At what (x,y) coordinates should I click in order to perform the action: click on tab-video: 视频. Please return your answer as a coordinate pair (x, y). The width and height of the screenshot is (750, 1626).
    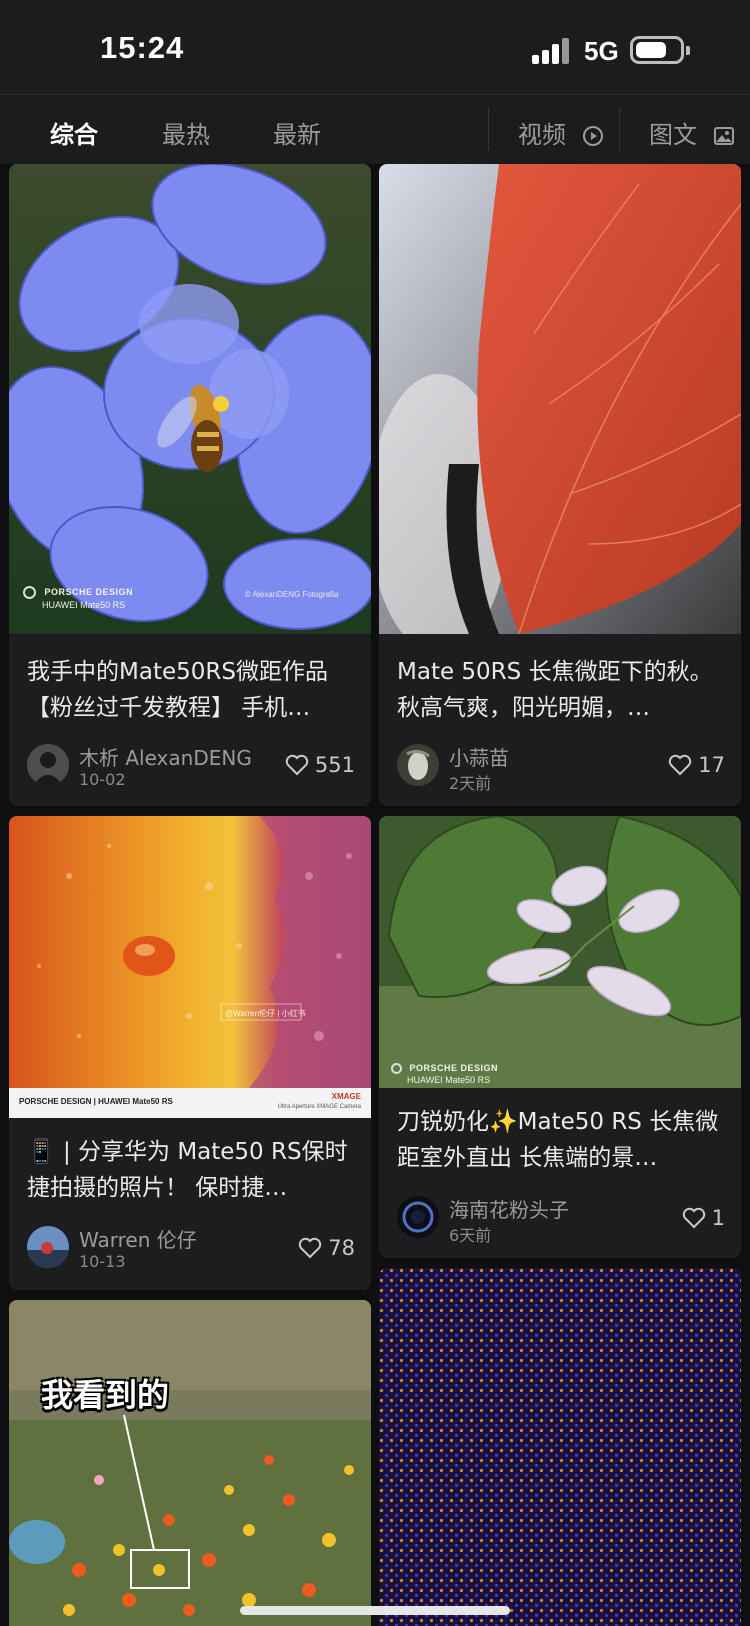
    Looking at the image, I should click on (561, 132).